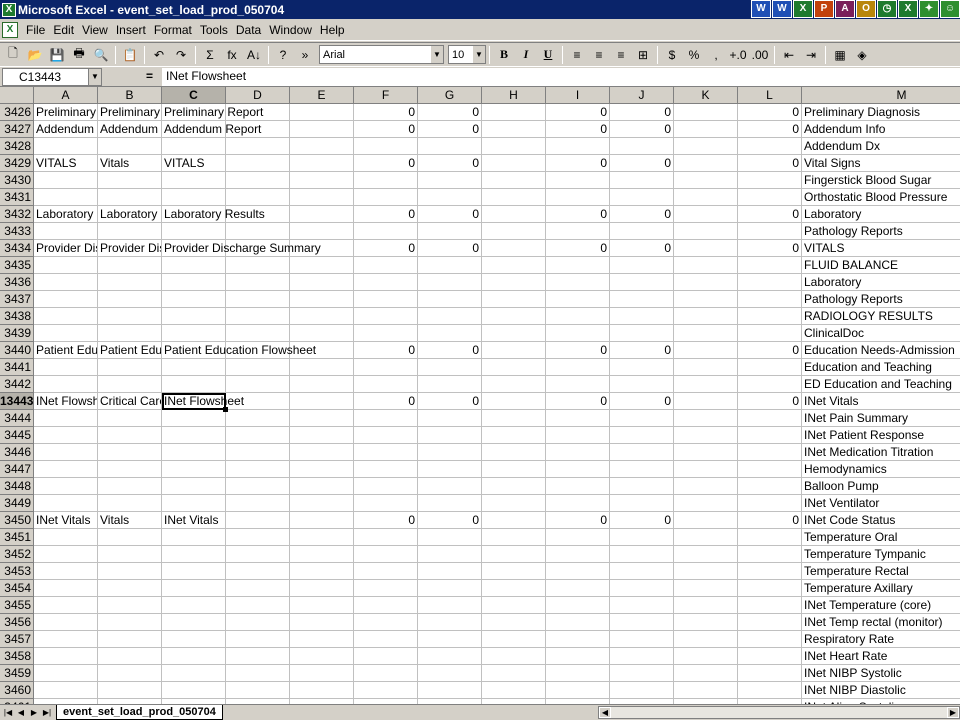  I want to click on excel-doc-icon: X, so click(10, 29).